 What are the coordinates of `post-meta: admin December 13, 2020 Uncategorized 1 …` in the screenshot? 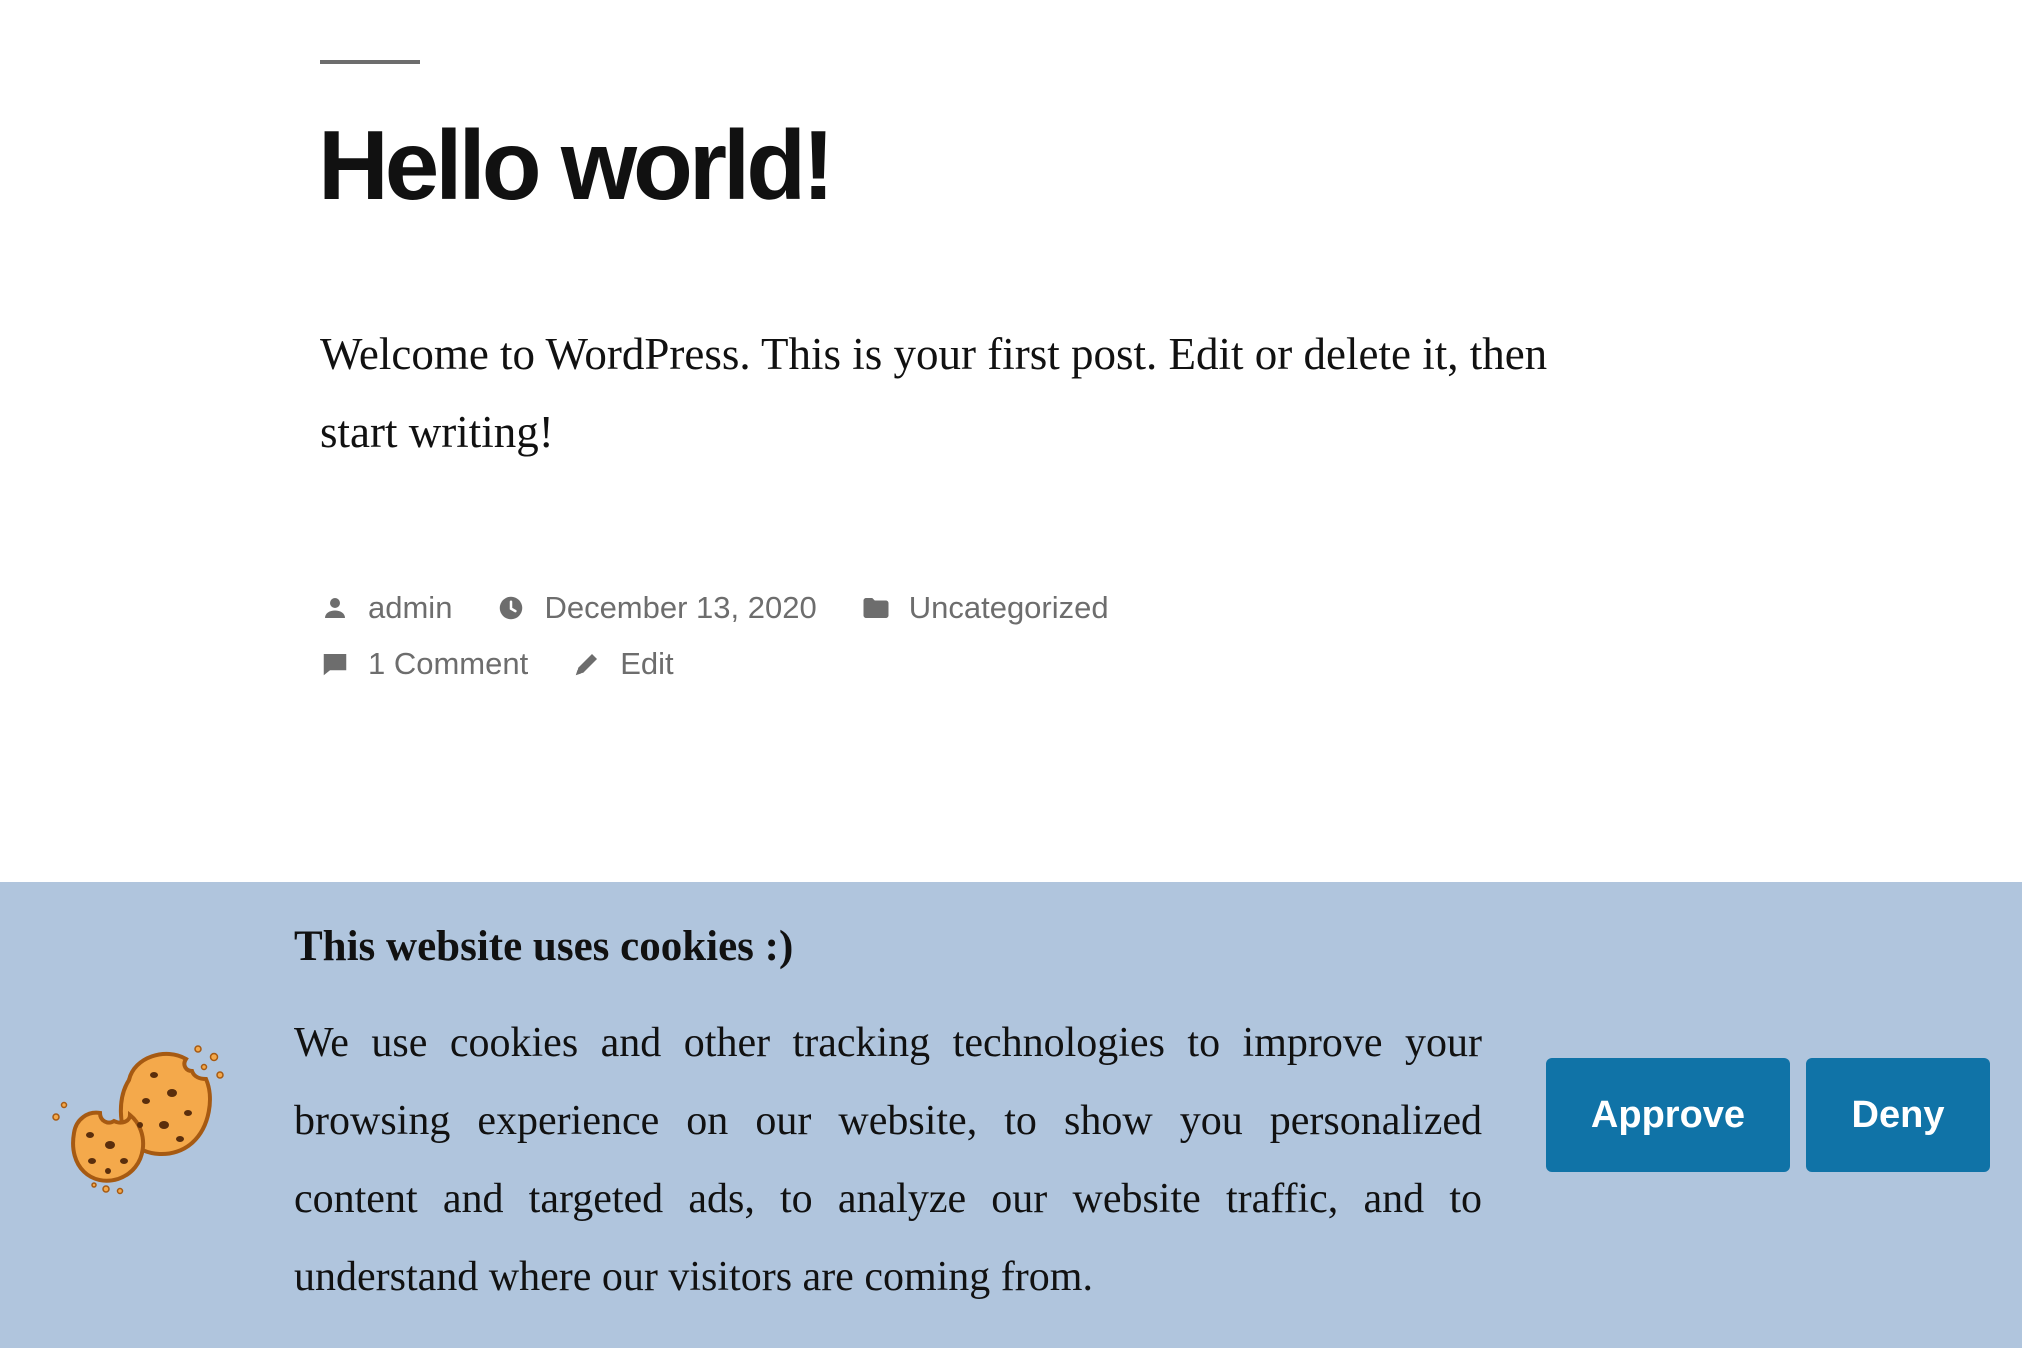 It's located at (1020, 636).